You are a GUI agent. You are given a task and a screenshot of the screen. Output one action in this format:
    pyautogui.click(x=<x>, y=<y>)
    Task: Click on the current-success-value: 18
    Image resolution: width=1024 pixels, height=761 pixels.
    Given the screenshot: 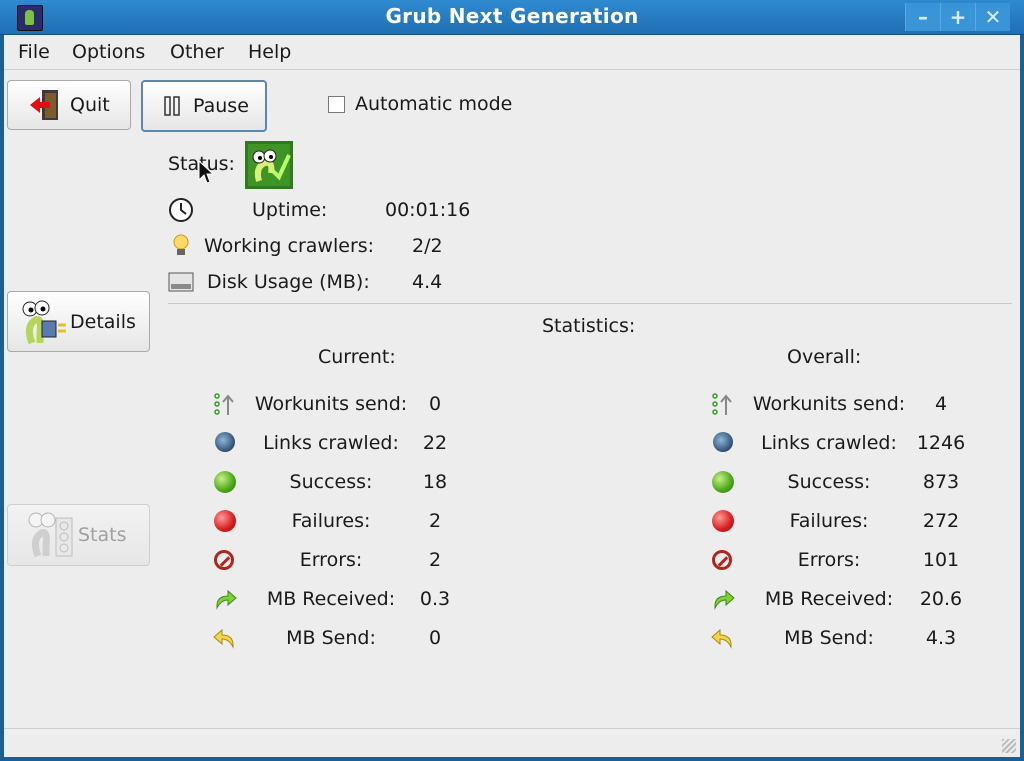 What is the action you would take?
    pyautogui.click(x=435, y=482)
    